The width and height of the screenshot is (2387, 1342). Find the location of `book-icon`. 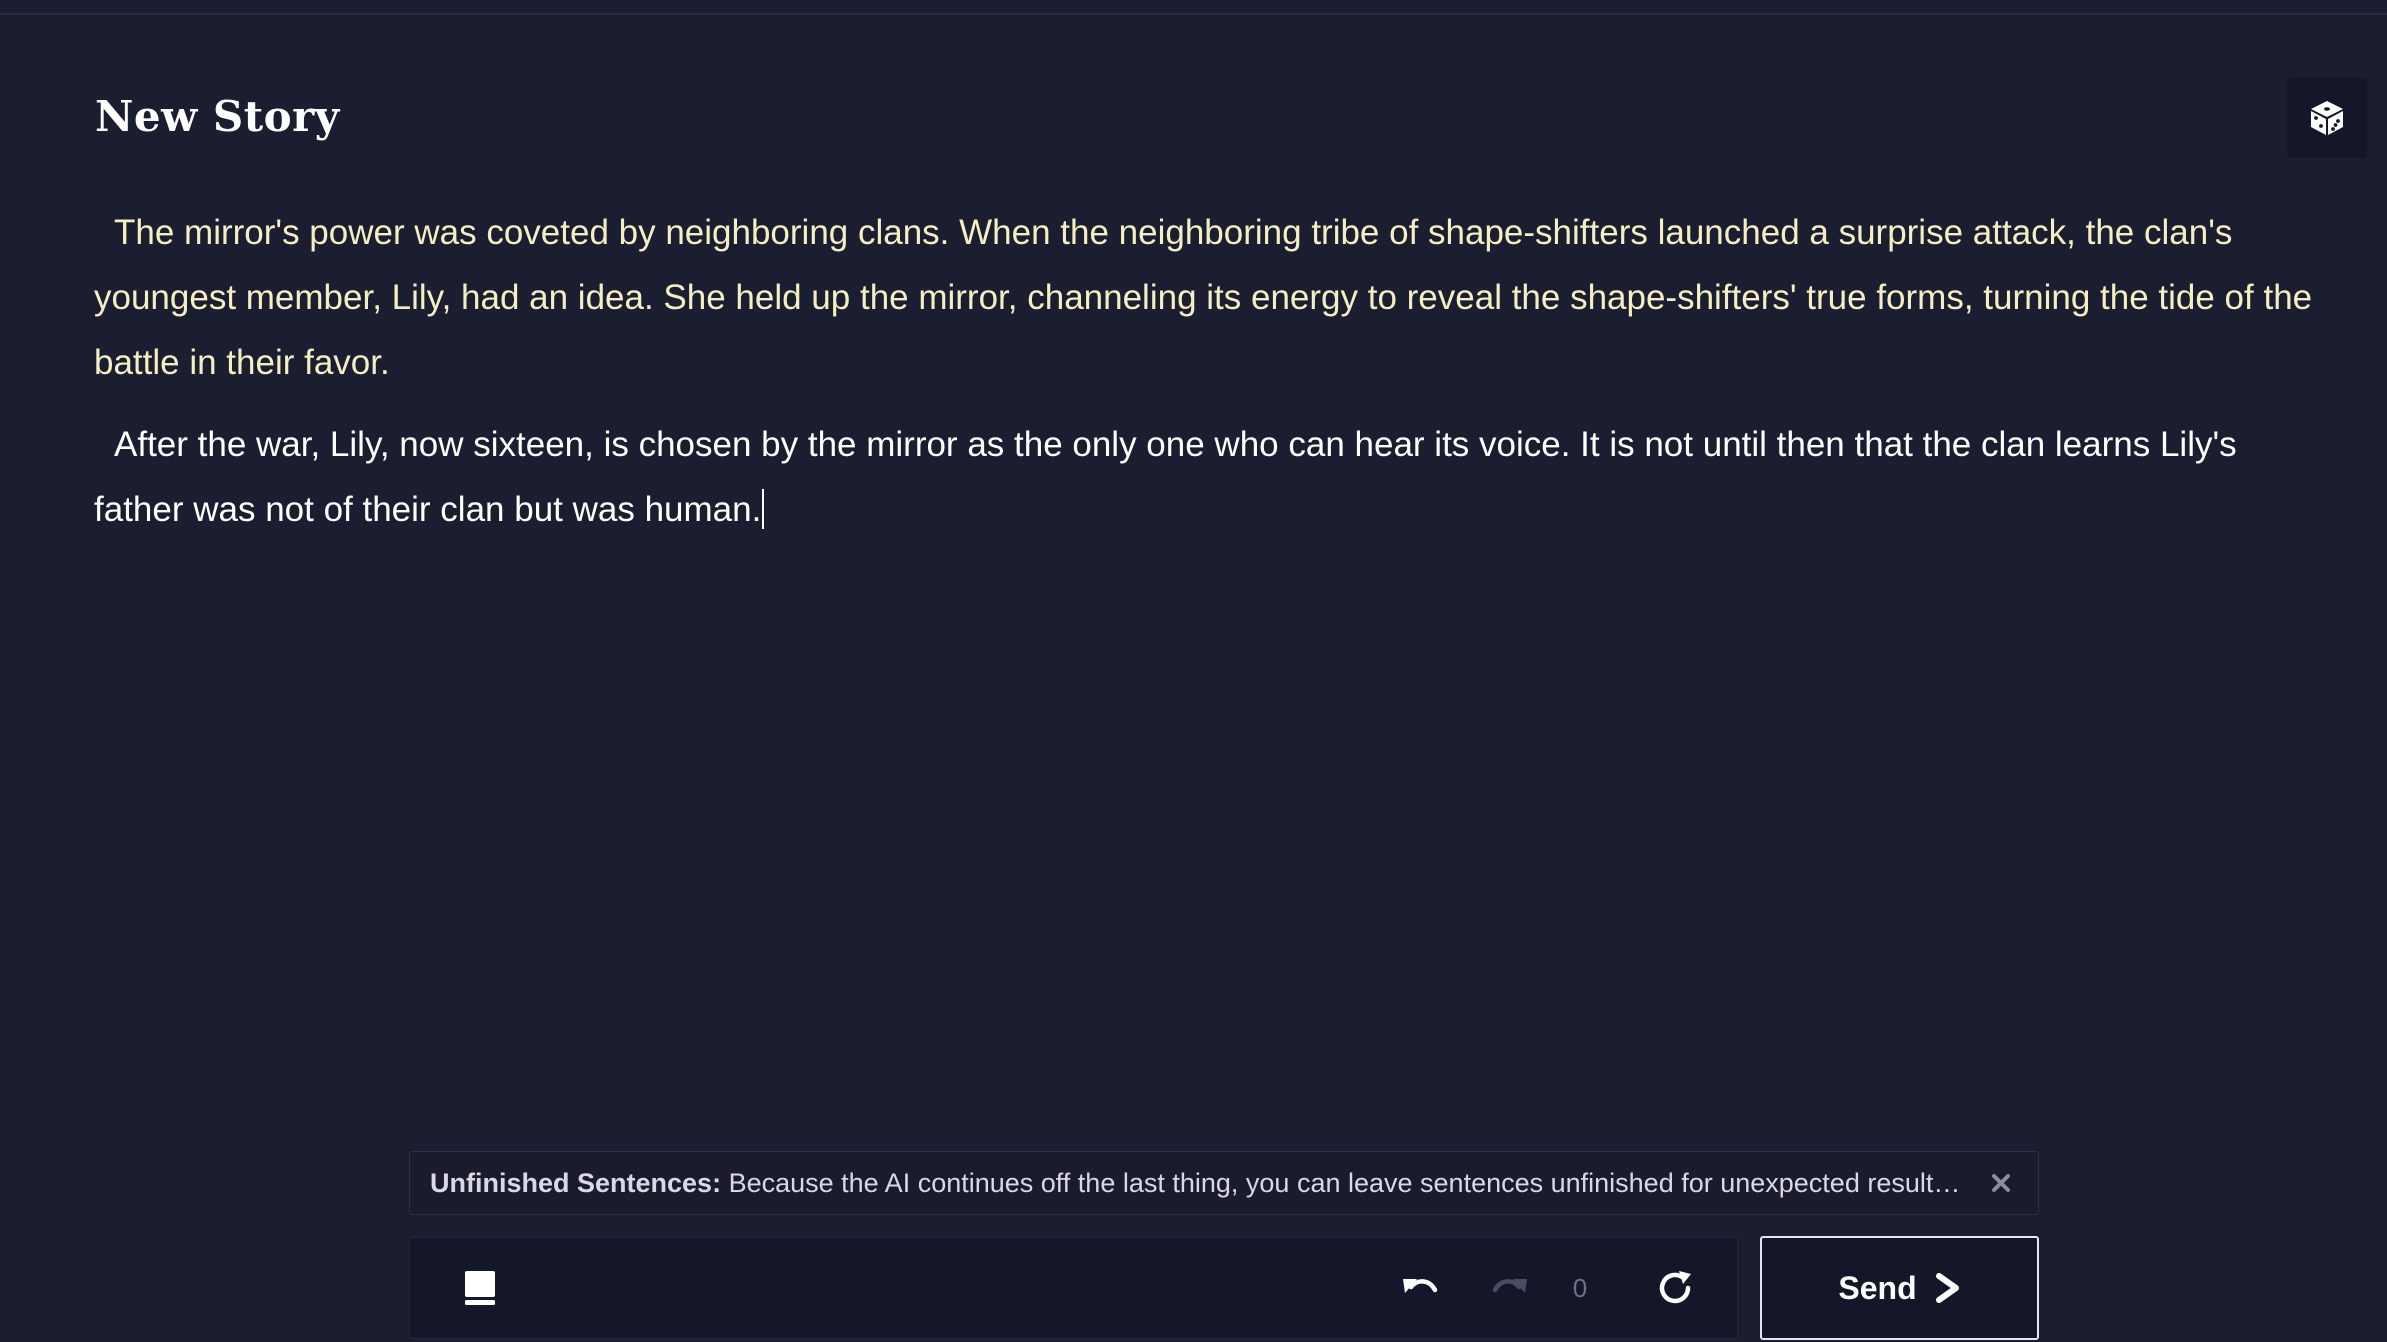

book-icon is located at coordinates (480, 1288).